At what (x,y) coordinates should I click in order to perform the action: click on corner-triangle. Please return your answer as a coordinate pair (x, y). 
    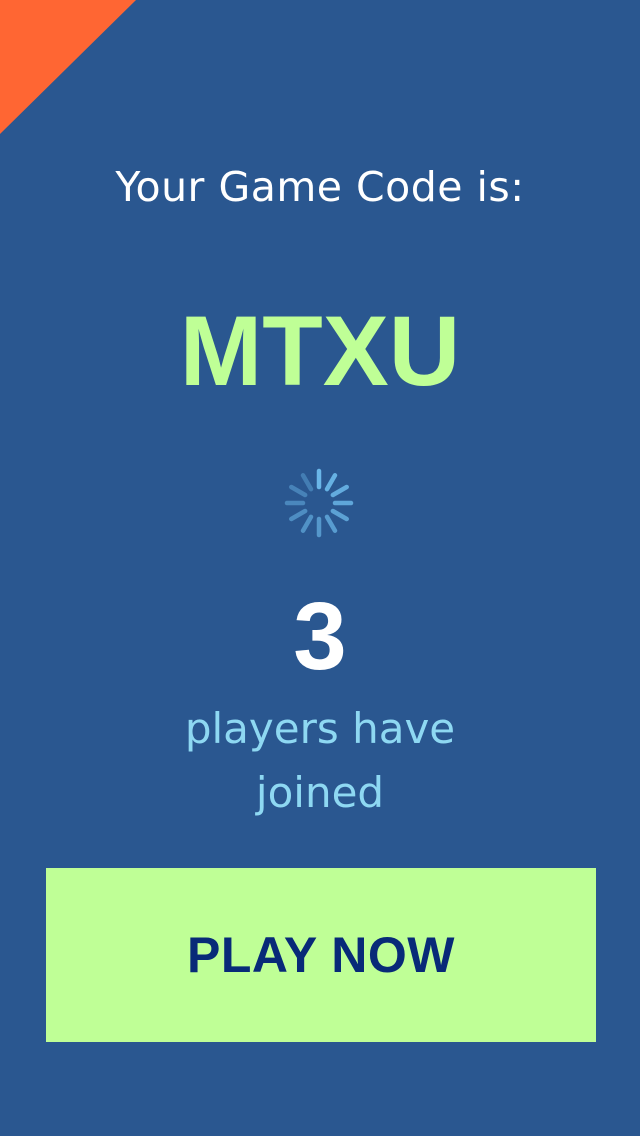
    Looking at the image, I should click on (68, 67).